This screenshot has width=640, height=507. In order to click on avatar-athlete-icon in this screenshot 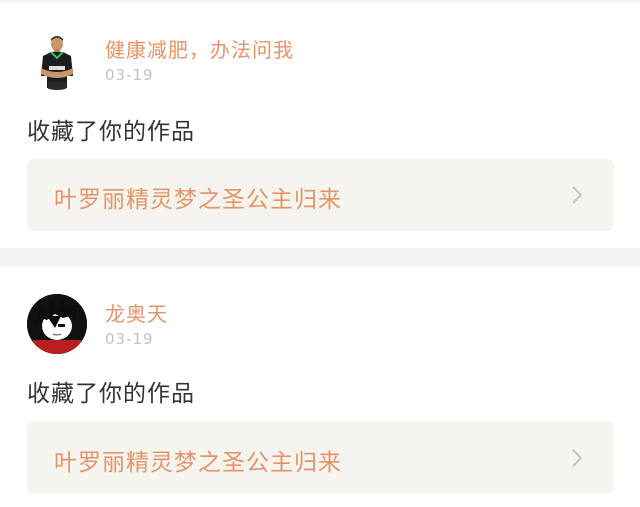, I will do `click(57, 60)`.